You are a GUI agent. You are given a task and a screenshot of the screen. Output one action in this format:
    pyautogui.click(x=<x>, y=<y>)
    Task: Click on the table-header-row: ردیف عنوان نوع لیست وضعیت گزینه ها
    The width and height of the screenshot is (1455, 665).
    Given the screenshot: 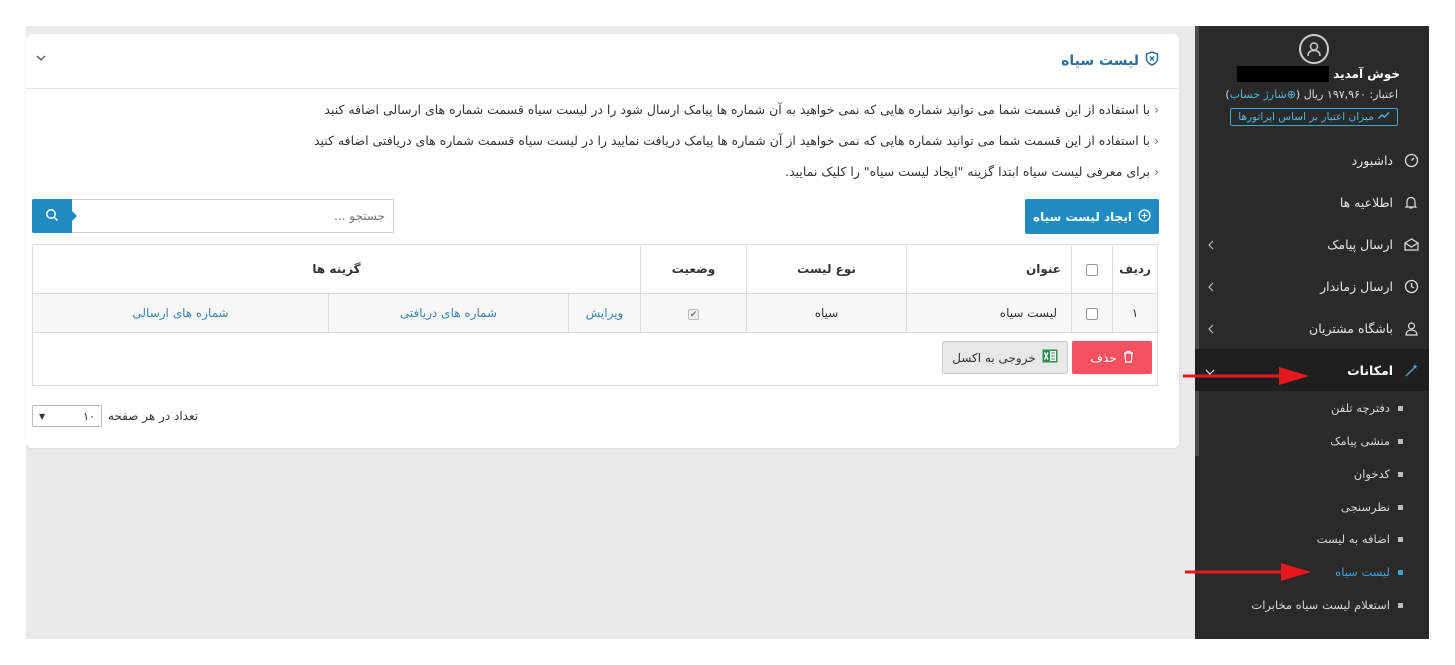 What is the action you would take?
    pyautogui.click(x=595, y=269)
    